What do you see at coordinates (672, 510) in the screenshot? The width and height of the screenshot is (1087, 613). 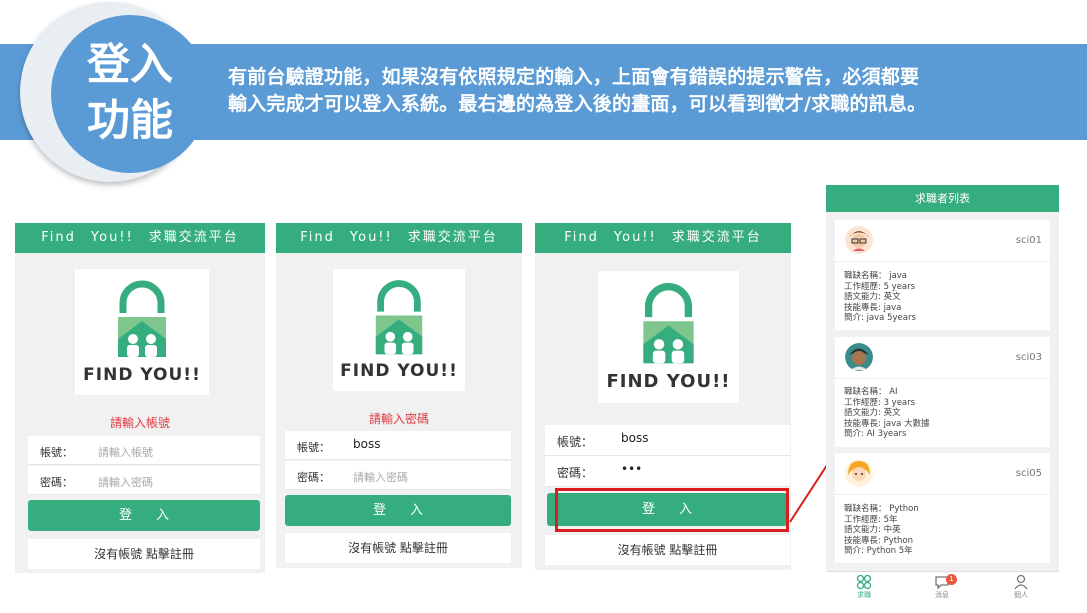 I see `login-button-highlight` at bounding box center [672, 510].